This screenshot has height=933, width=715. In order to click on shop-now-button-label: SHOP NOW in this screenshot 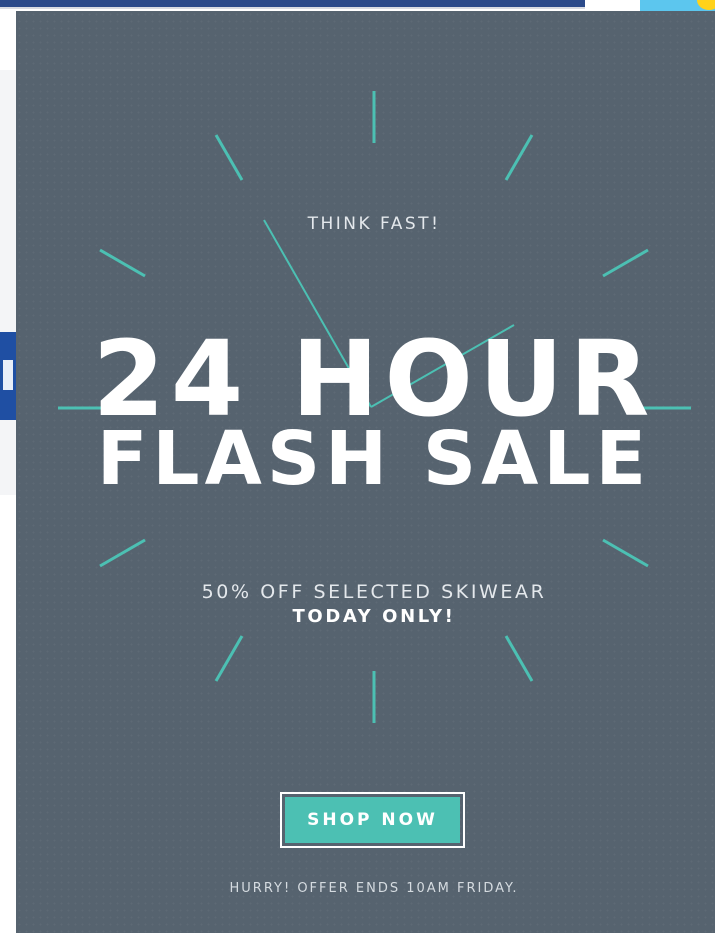, I will do `click(372, 820)`.